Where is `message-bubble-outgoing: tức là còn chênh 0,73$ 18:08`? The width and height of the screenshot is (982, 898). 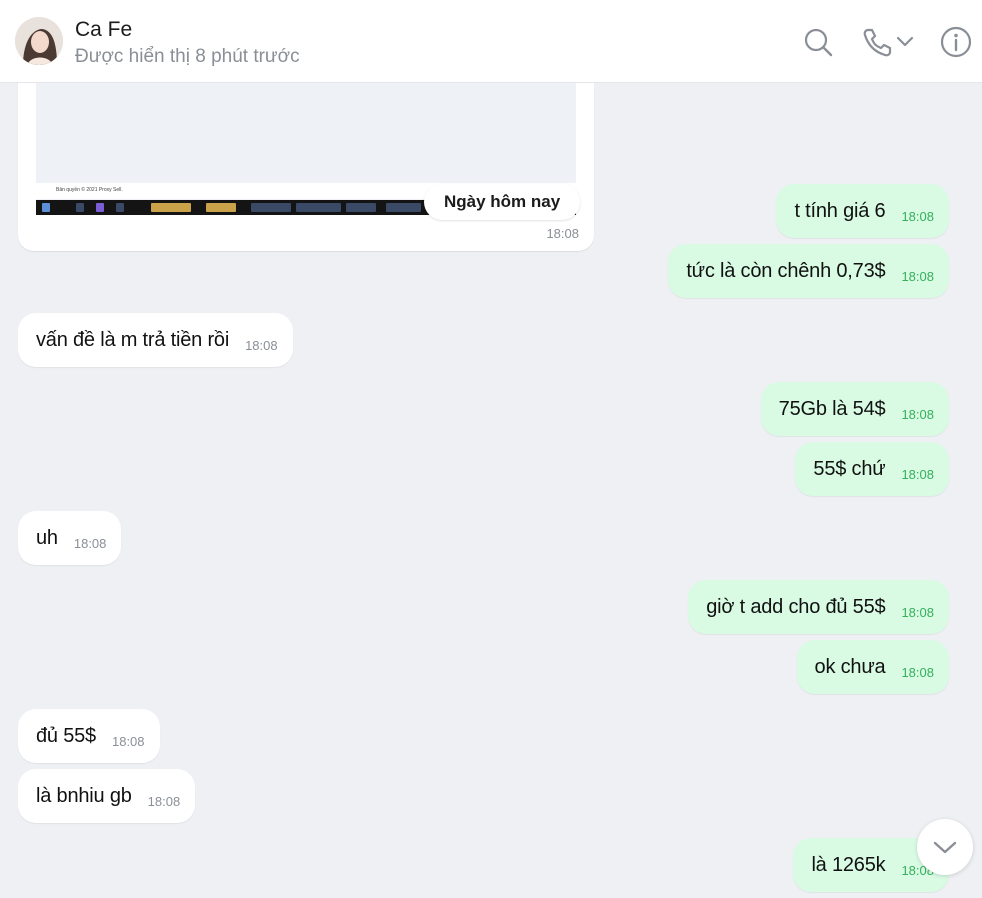 message-bubble-outgoing: tức là còn chênh 0,73$ 18:08 is located at coordinates (808, 271).